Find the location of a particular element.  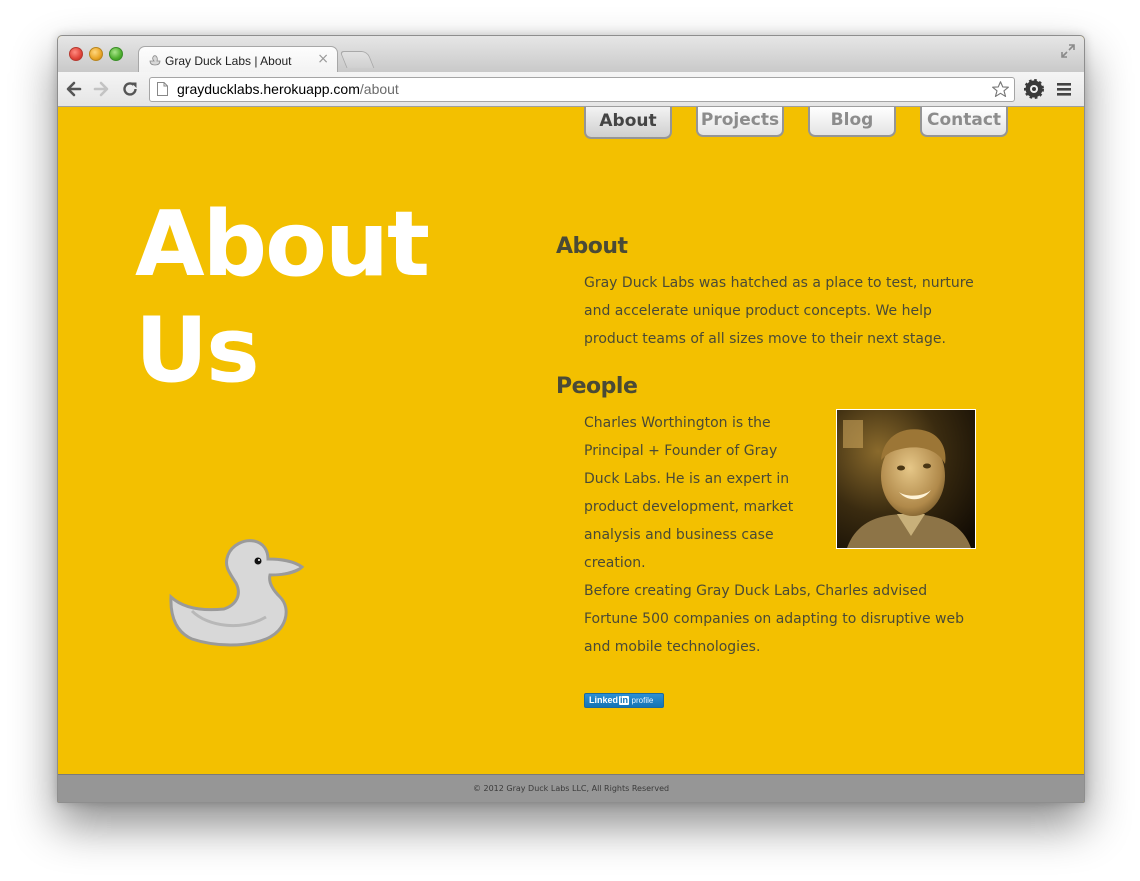

forward-arrow-icon is located at coordinates (101, 89).